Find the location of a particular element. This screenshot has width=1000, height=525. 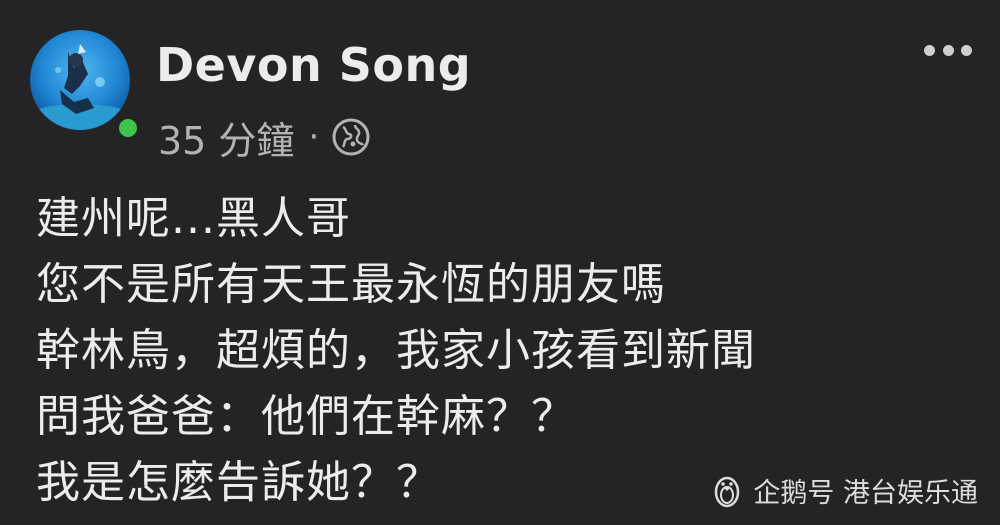

online-status-dot is located at coordinates (128, 128).